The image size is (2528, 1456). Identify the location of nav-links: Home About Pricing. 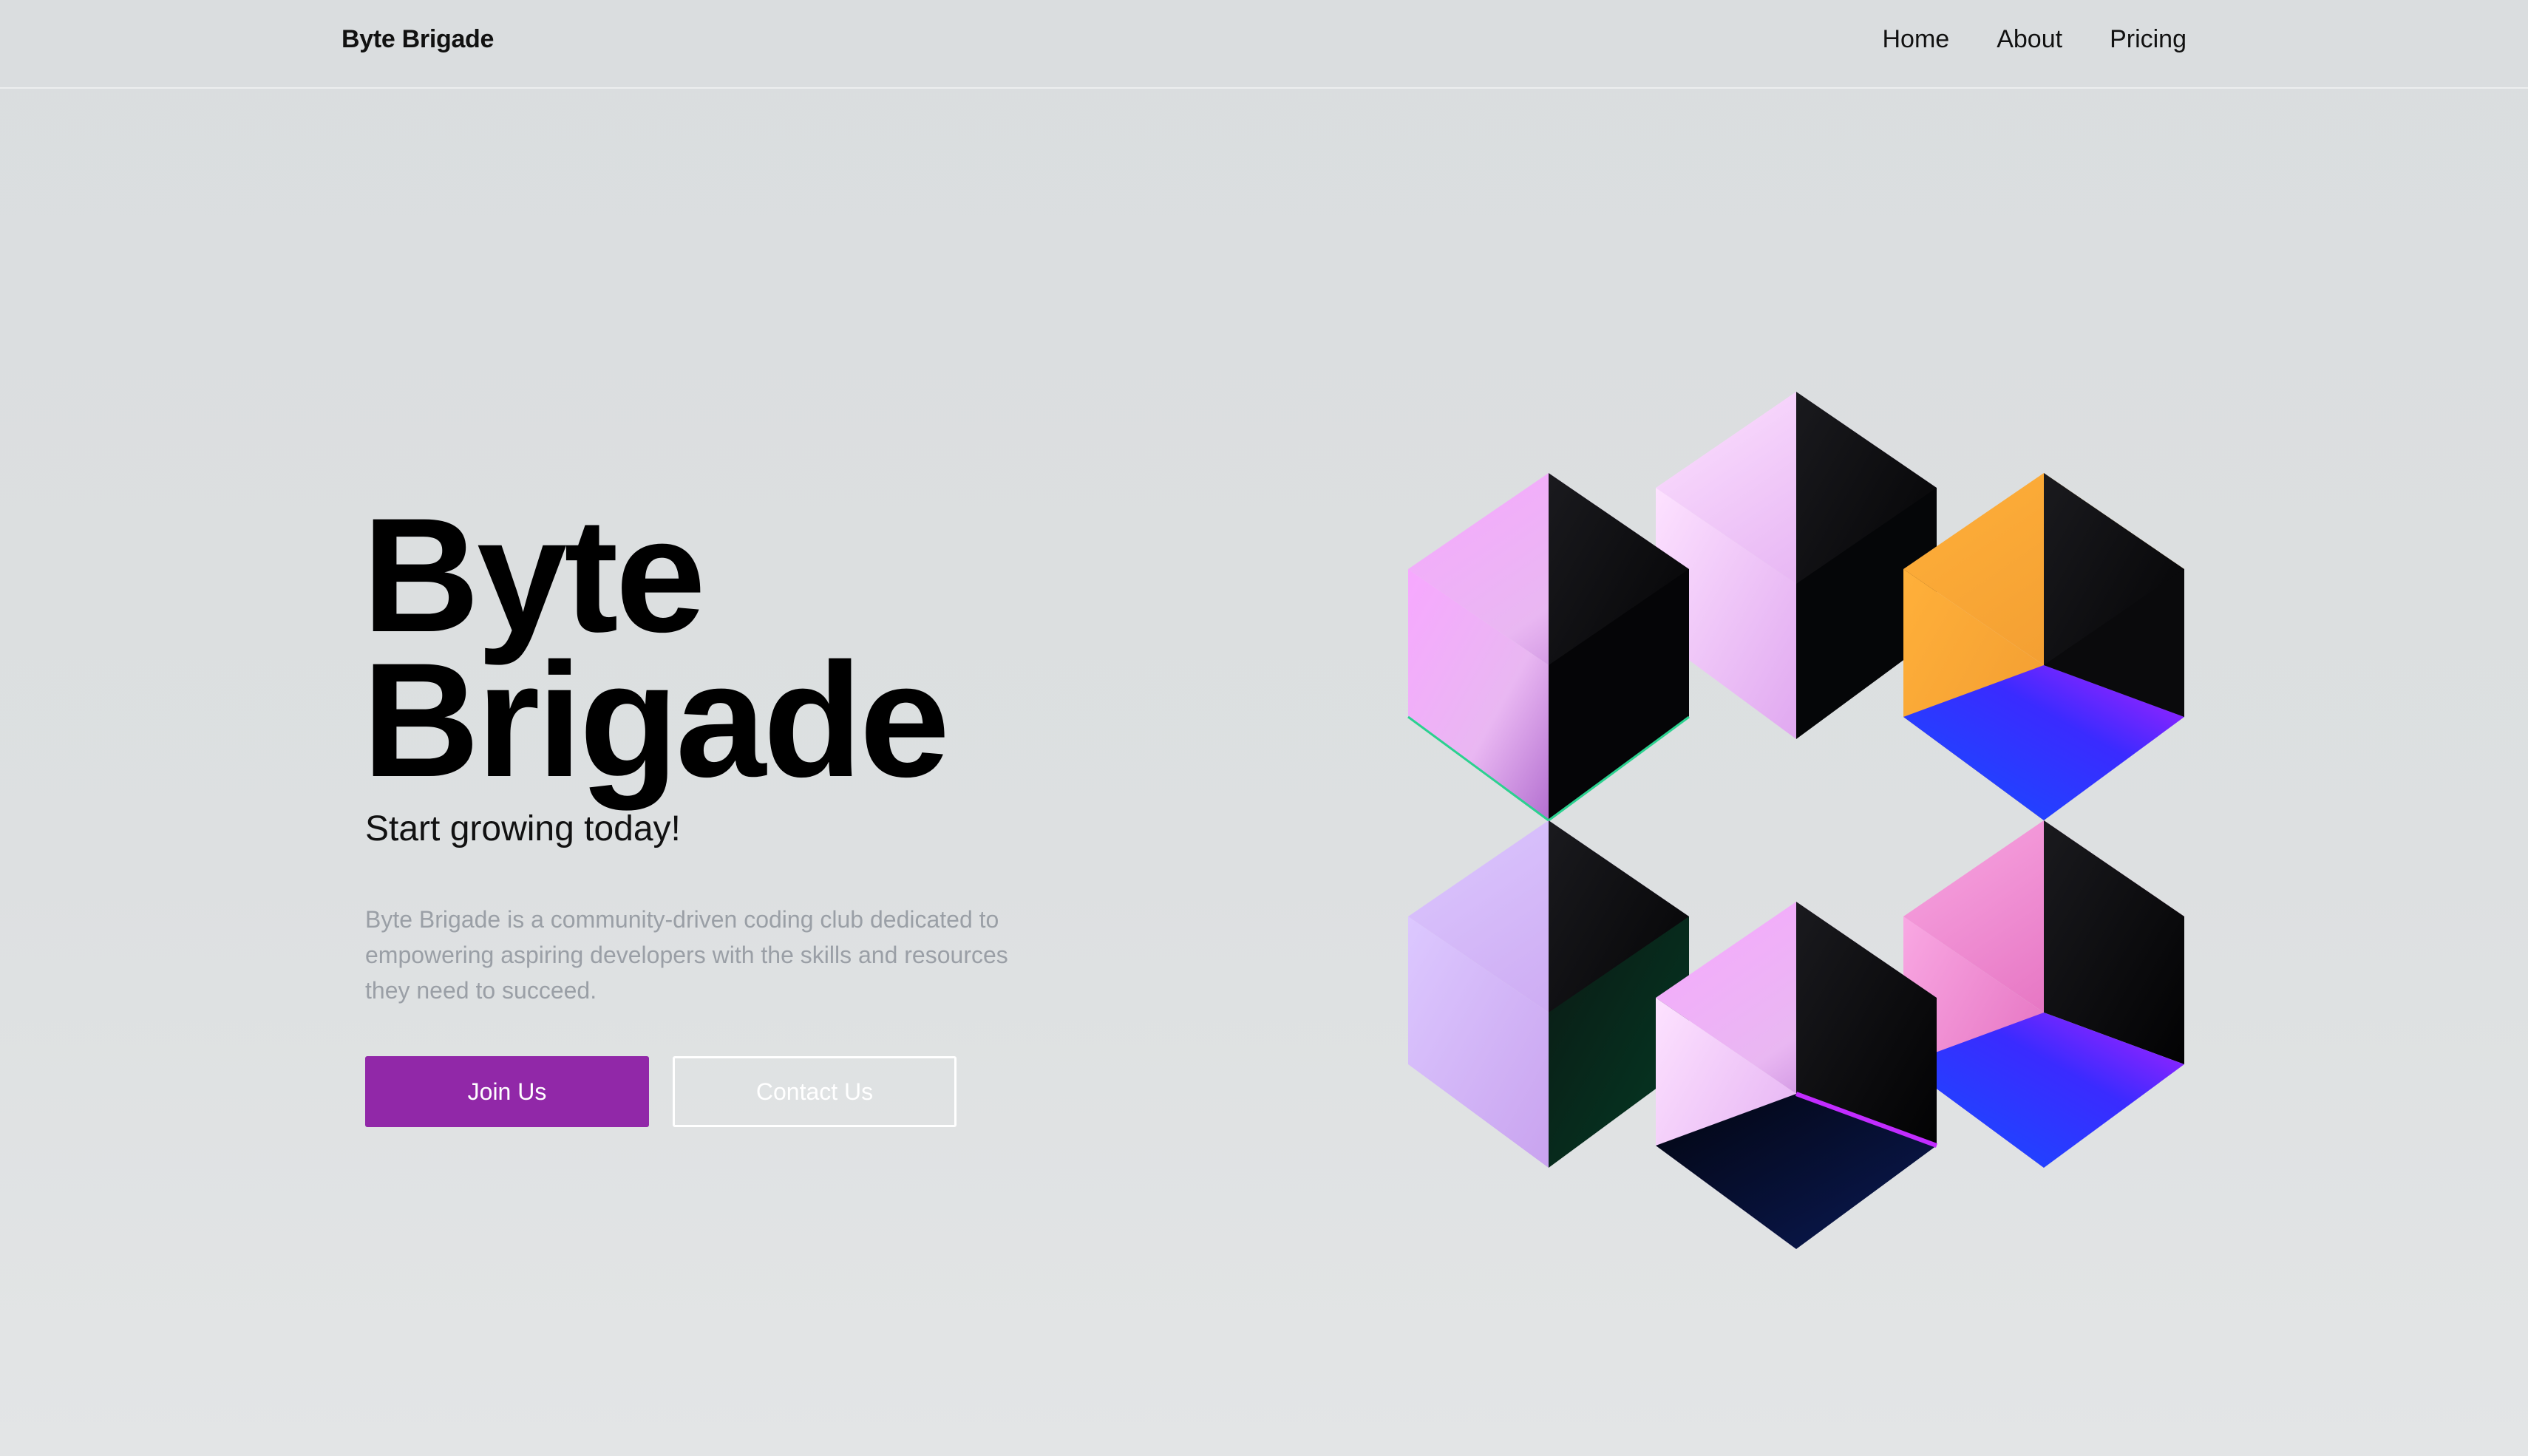
(2035, 39).